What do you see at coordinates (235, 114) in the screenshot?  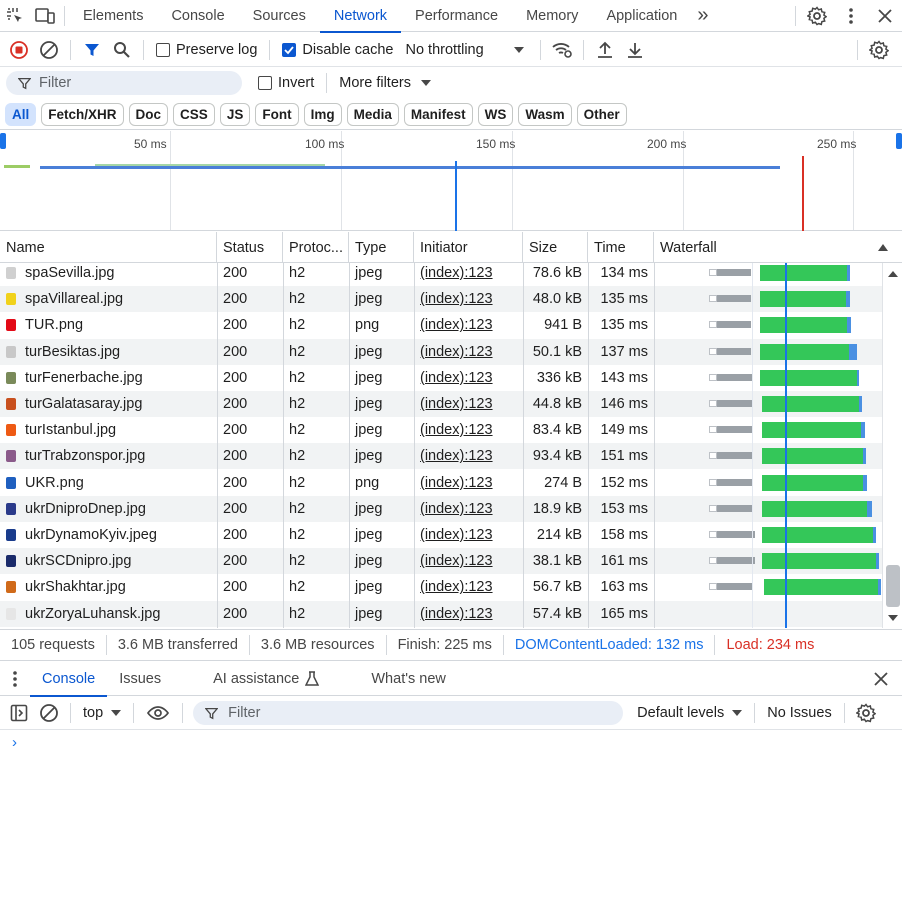 I see `type-chip-js: JS` at bounding box center [235, 114].